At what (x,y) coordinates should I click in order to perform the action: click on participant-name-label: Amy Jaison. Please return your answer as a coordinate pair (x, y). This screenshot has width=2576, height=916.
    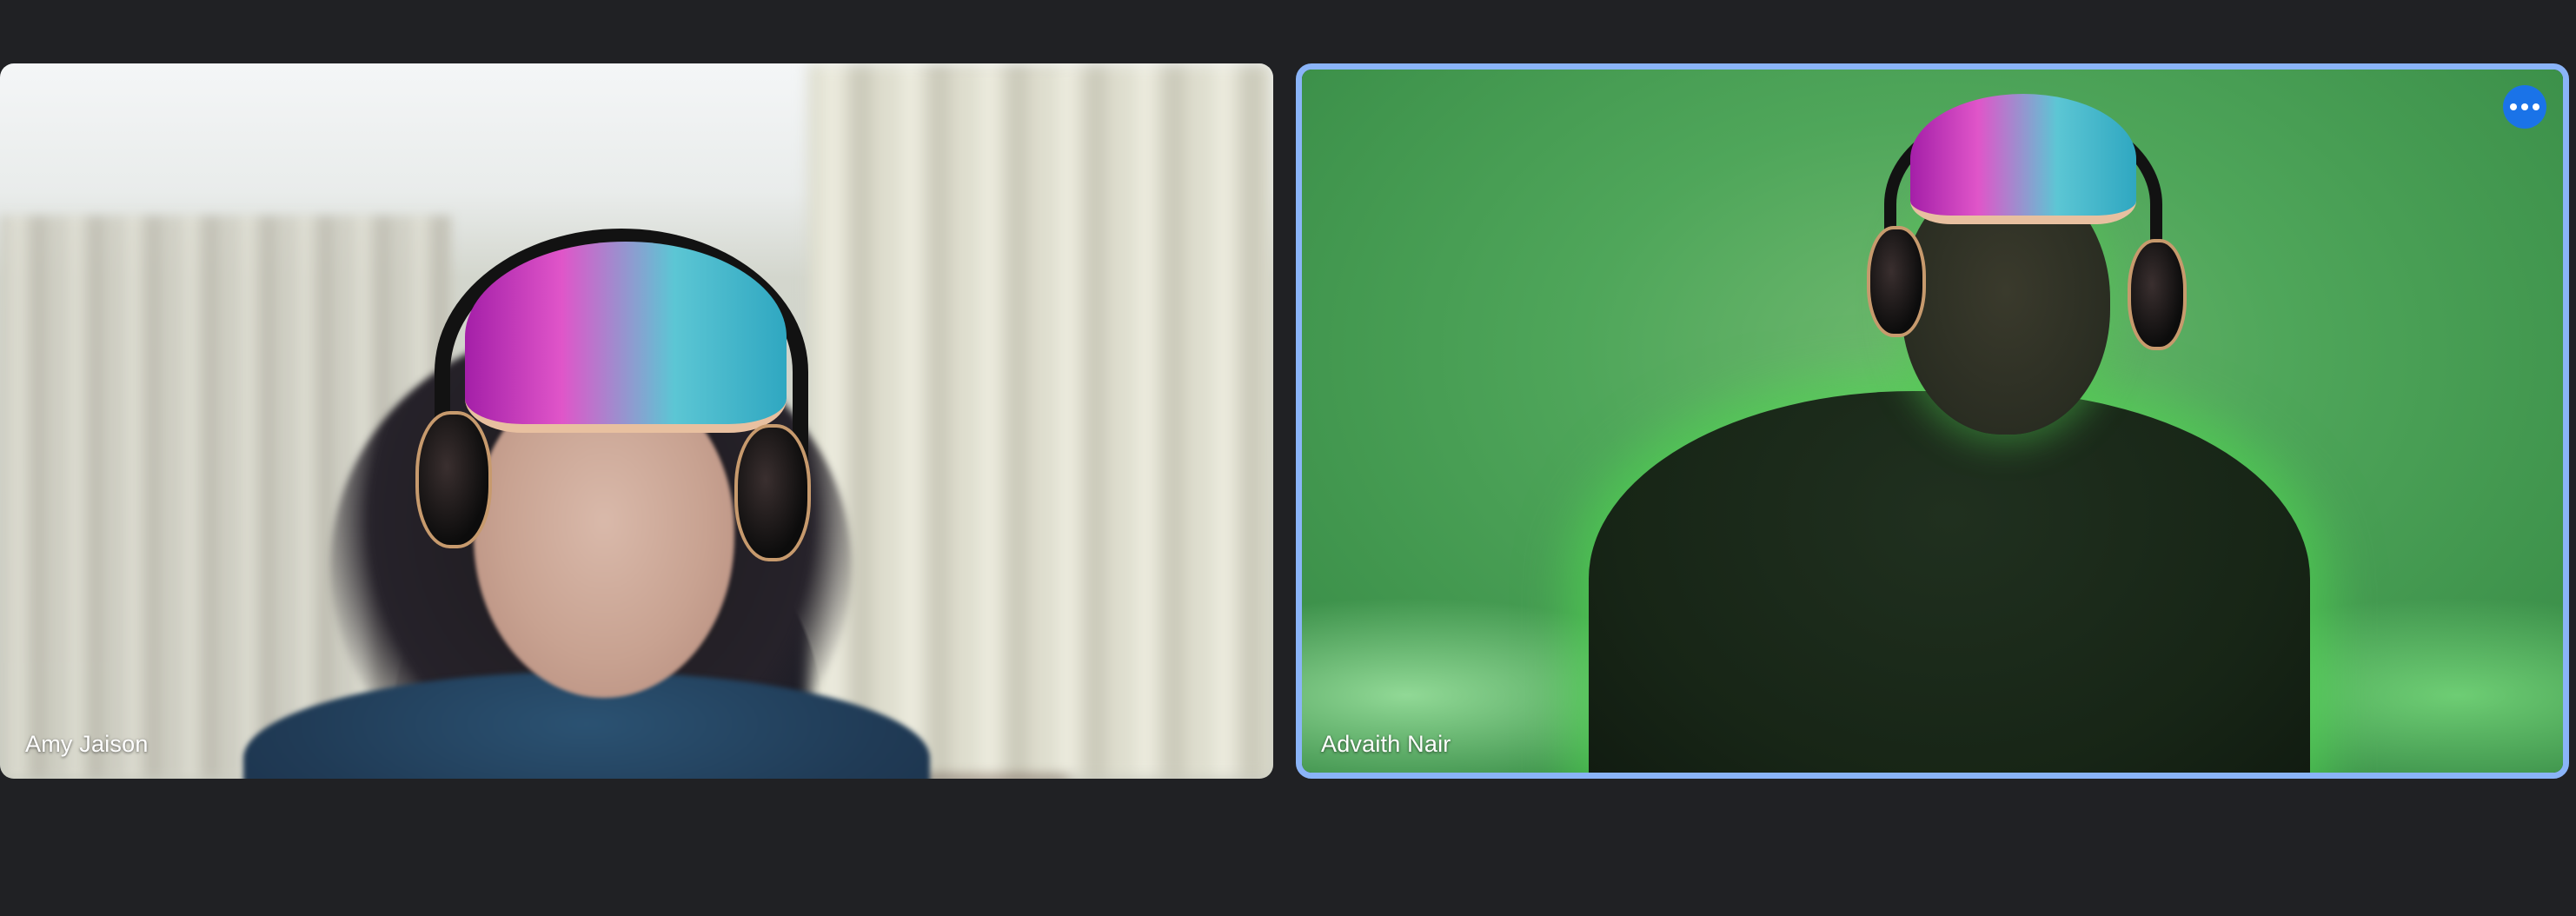
    Looking at the image, I should click on (87, 744).